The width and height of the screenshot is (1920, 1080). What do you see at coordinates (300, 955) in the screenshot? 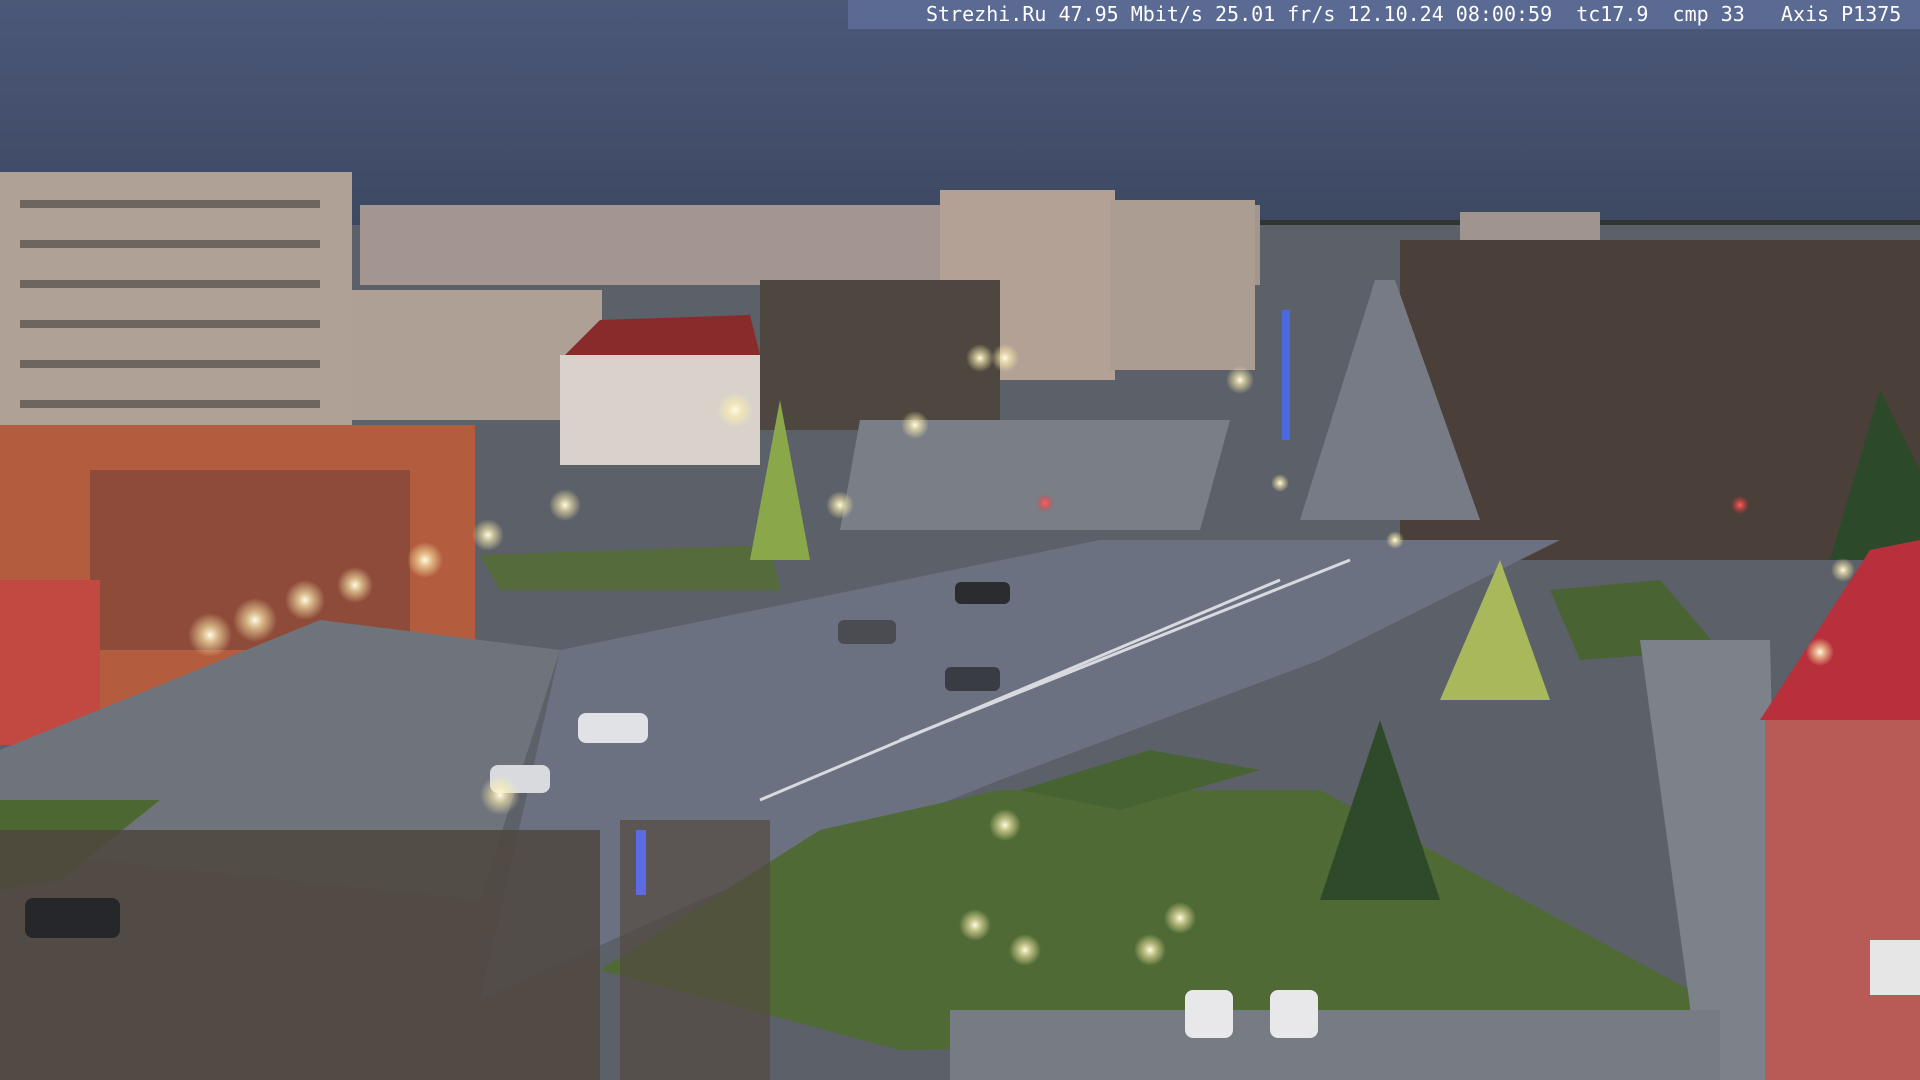
I see `bare-trees-bottom-left` at bounding box center [300, 955].